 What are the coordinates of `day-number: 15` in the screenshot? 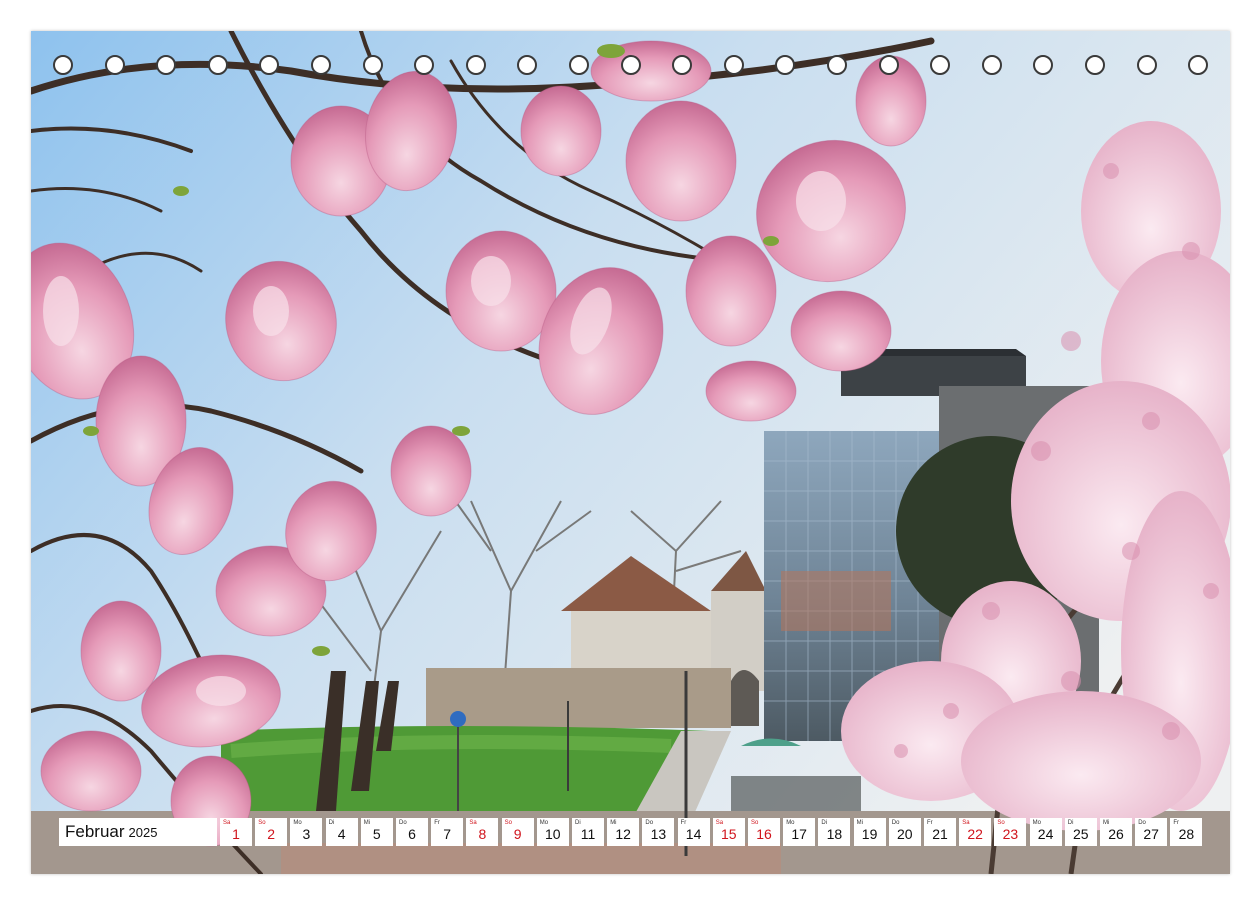 It's located at (729, 834).